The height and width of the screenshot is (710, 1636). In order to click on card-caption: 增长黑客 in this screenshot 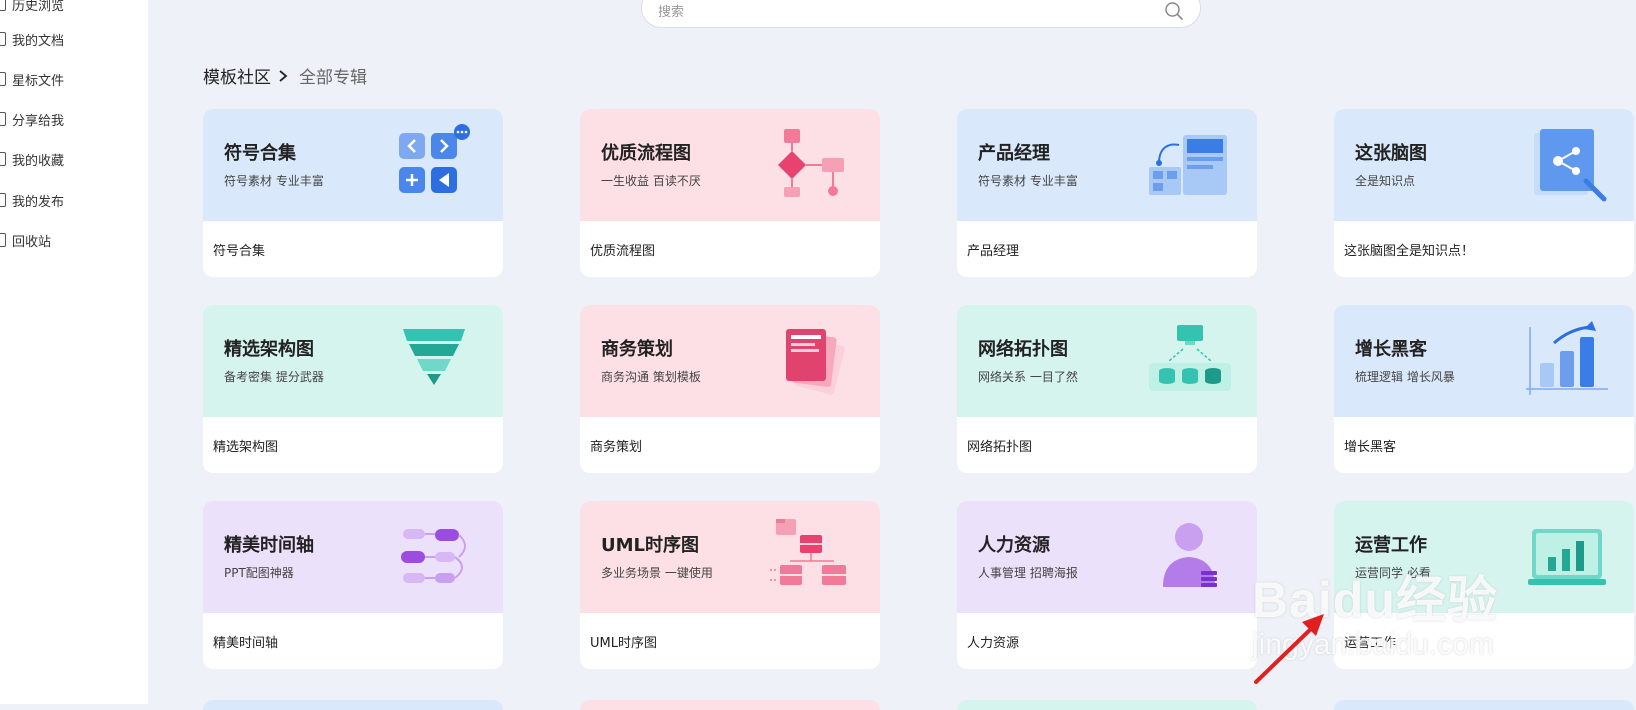, I will do `click(1370, 447)`.